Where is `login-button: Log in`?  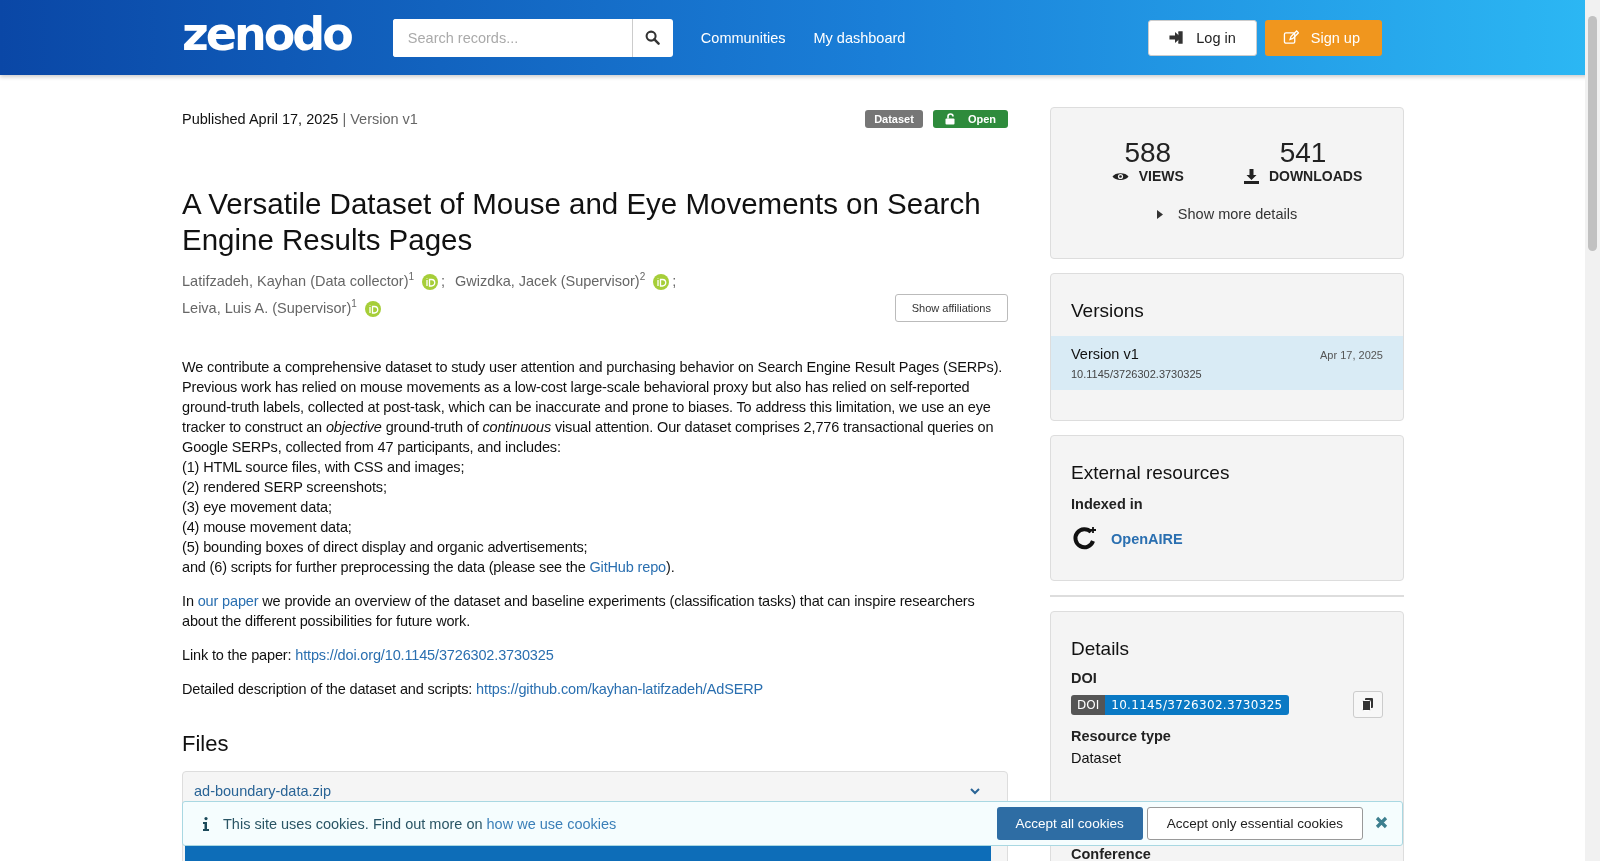 login-button: Log in is located at coordinates (1202, 37).